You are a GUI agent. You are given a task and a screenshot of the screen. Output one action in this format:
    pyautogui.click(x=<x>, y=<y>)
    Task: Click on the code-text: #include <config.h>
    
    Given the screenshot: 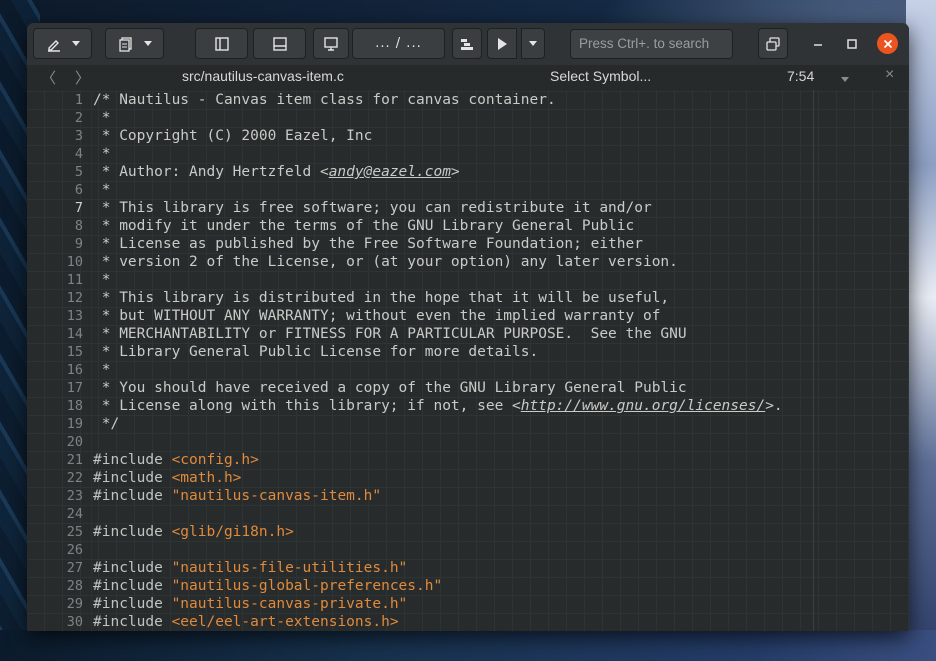 What is the action you would take?
    pyautogui.click(x=176, y=460)
    